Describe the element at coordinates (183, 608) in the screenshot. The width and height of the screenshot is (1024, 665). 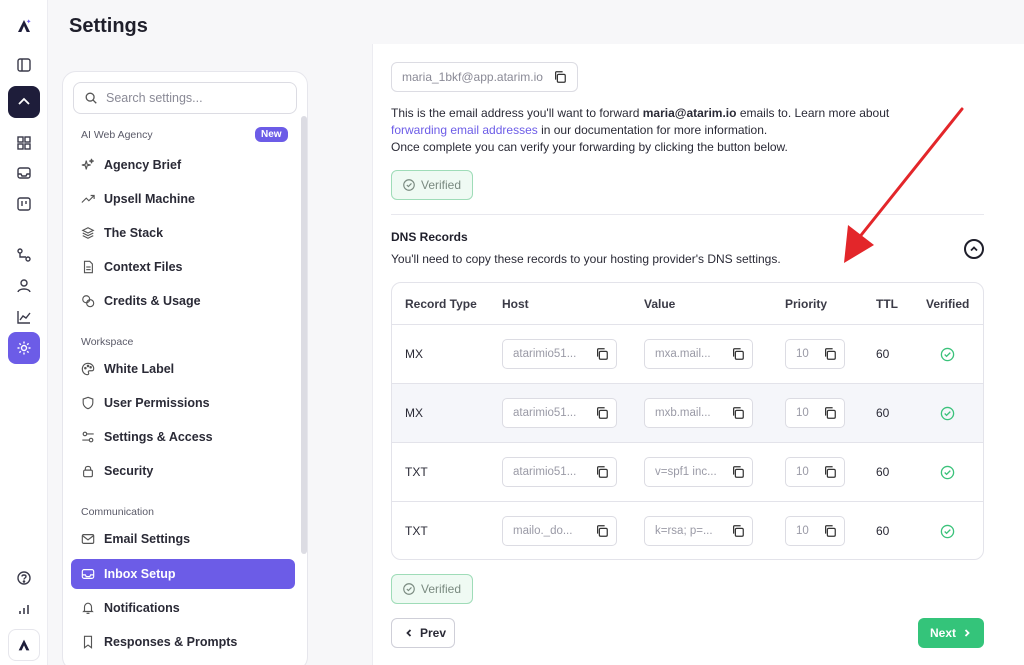
I see `sidebar-item-notifications: Notifications` at that location.